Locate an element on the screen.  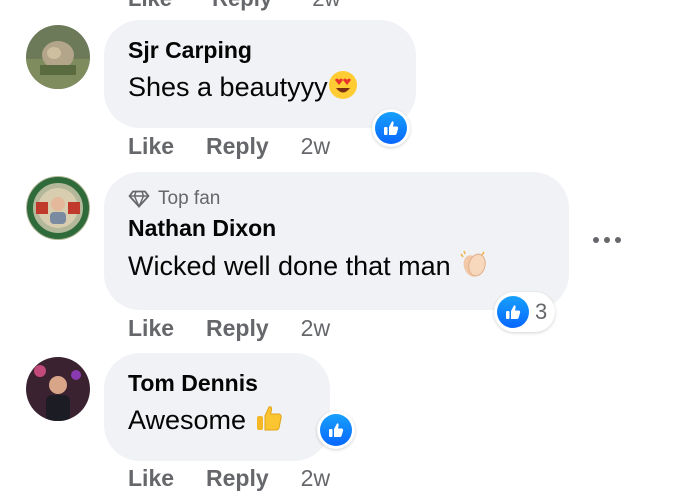
reaction-count: 3 is located at coordinates (541, 311).